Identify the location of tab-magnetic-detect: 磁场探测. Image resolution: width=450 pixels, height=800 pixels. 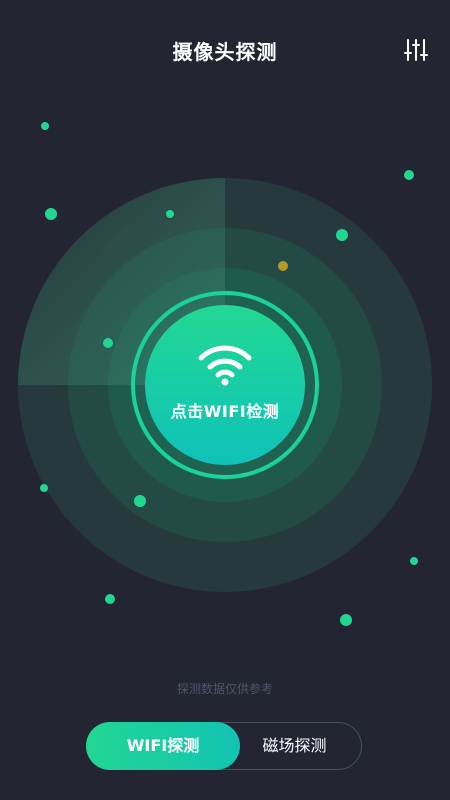
(294, 746).